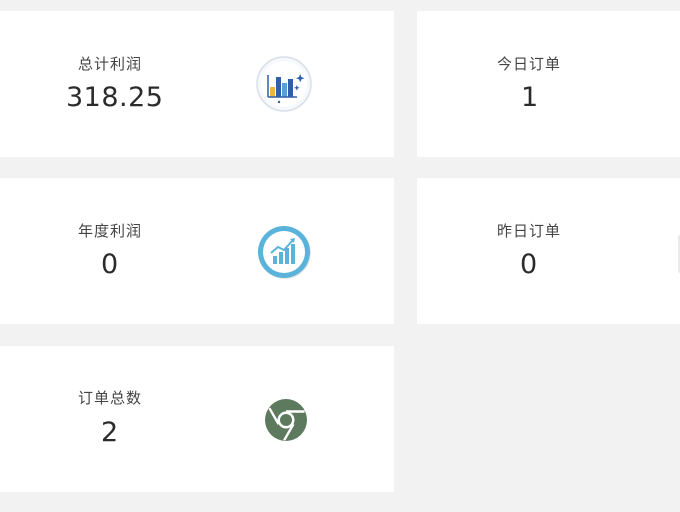 The image size is (680, 512). What do you see at coordinates (548, 84) in the screenshot?
I see `today-orders-card: 今日订单 1` at bounding box center [548, 84].